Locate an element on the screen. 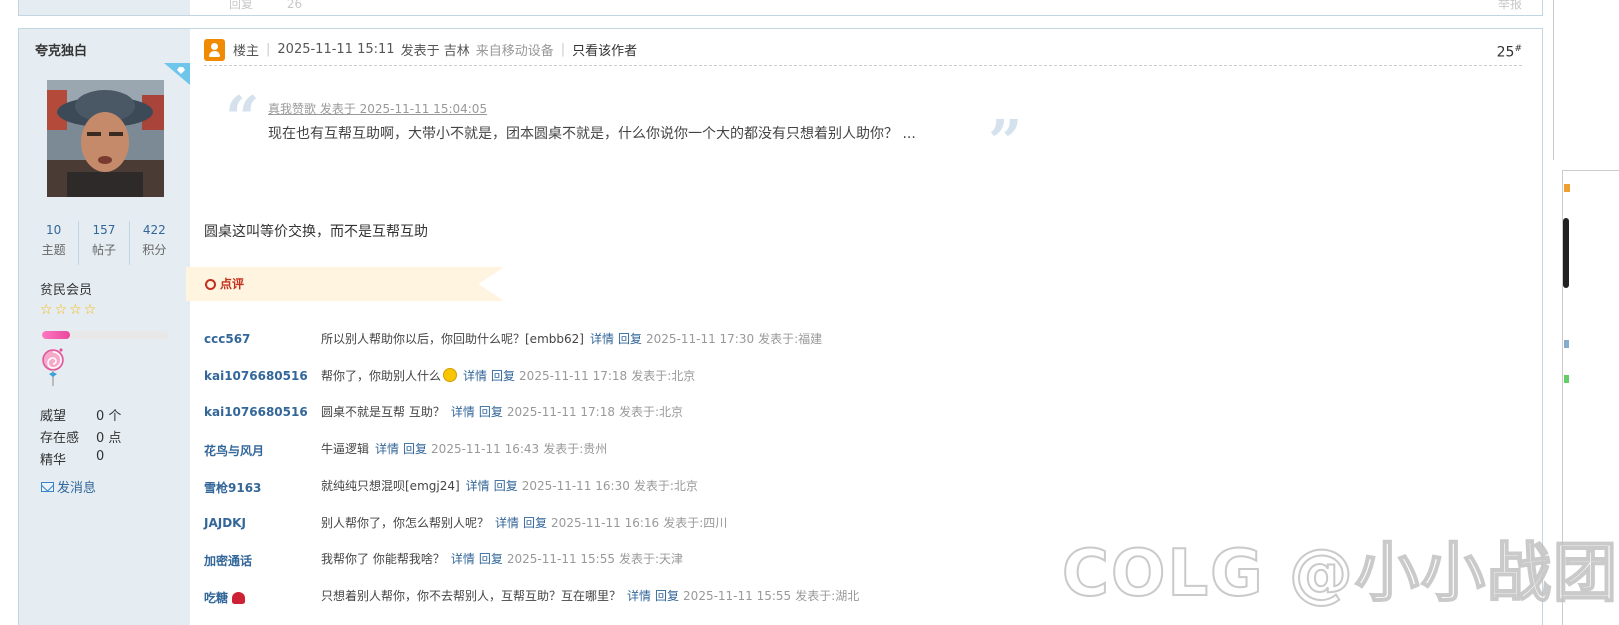  info-presence: 存在感 0 点 is located at coordinates (80, 436).